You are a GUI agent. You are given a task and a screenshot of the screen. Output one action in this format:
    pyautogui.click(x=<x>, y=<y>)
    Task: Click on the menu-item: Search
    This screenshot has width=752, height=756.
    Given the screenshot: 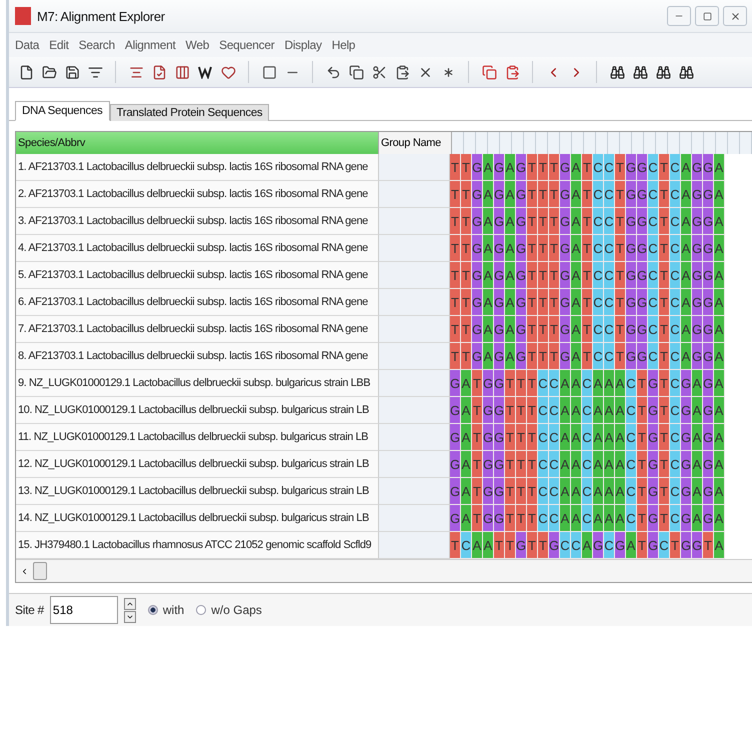 What is the action you would take?
    pyautogui.click(x=96, y=45)
    